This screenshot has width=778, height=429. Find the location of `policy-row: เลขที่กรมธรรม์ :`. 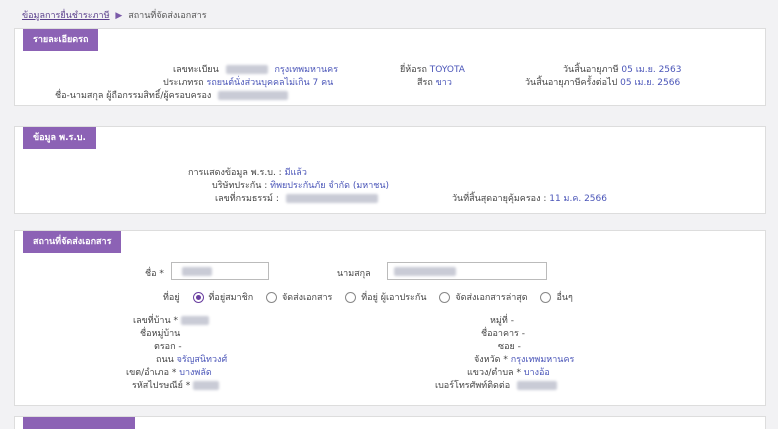

policy-row: เลขที่กรมธรรม์ : is located at coordinates (296, 198).